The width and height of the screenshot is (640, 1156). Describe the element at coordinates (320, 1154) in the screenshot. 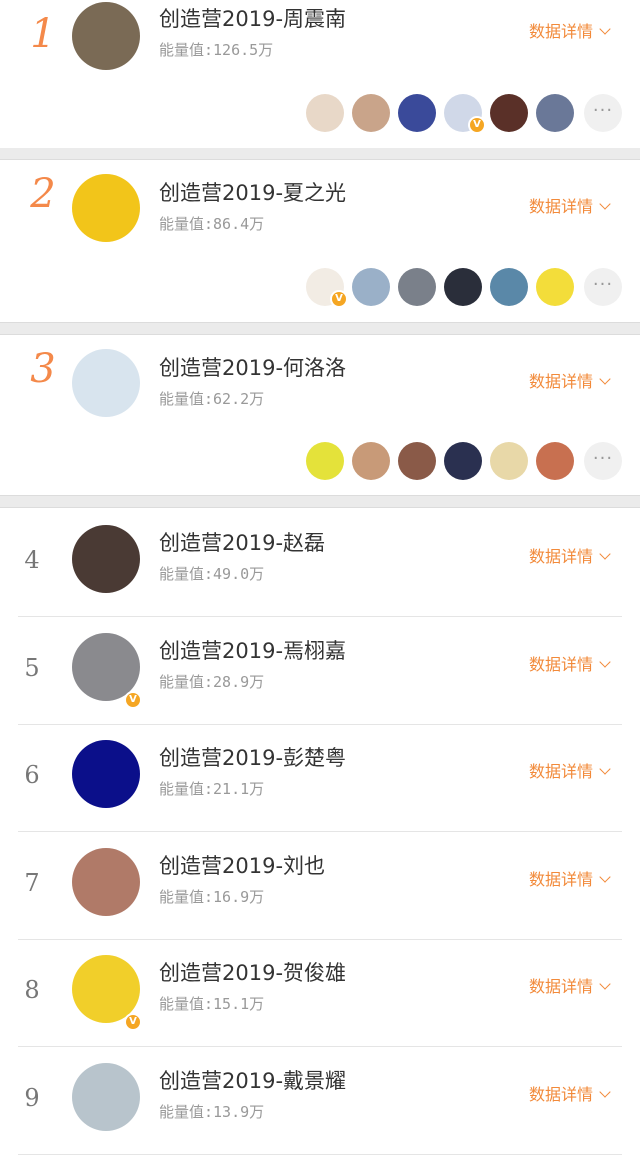

I see `row-divider` at that location.